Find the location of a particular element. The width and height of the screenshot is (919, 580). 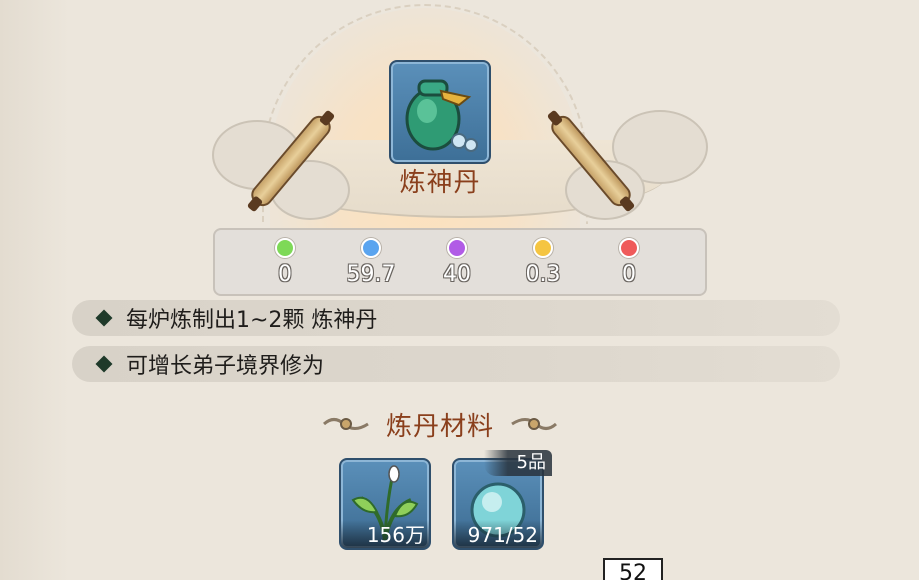

stat-blue: 59.7 is located at coordinates (371, 264).